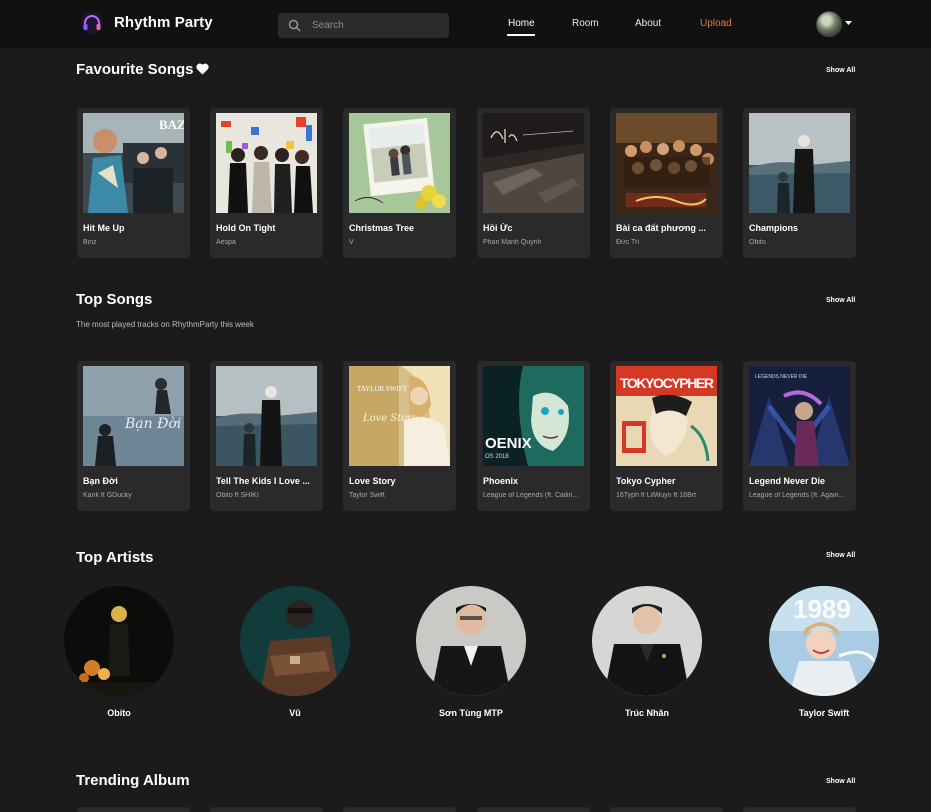 The image size is (931, 812). I want to click on song-artist: Obito ft SHIKI, so click(267, 495).